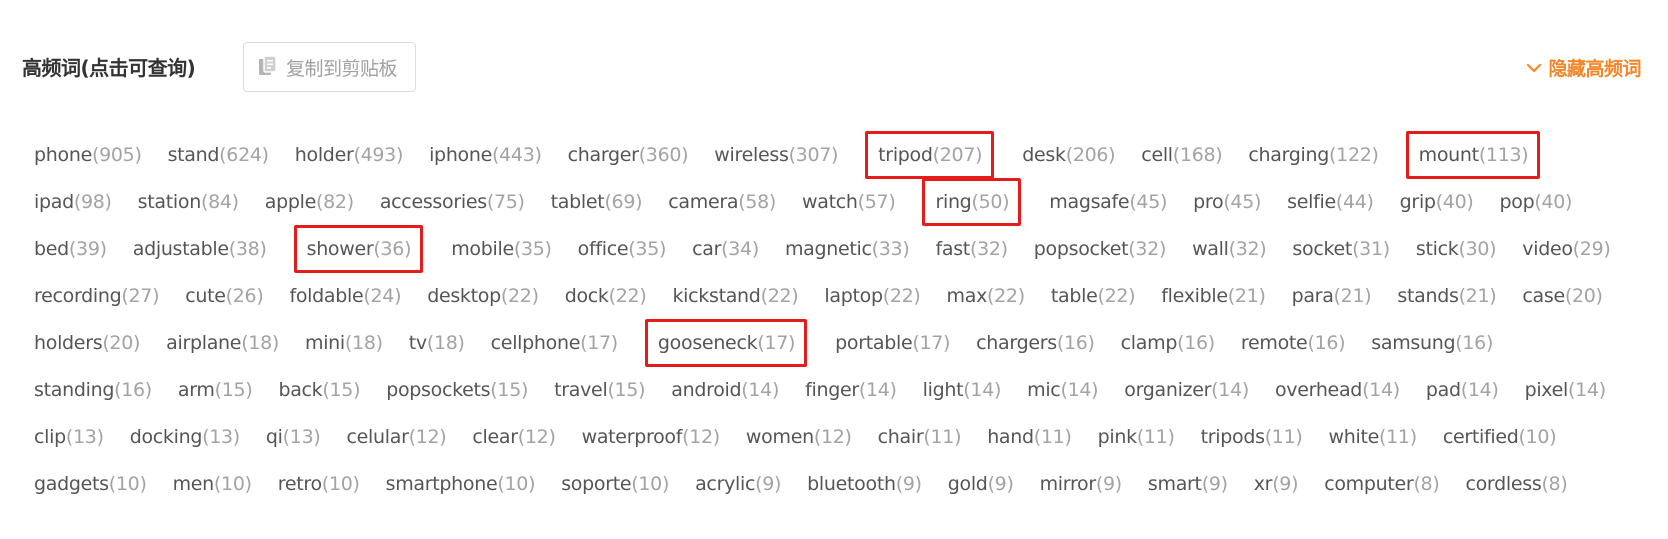 The image size is (1668, 539). I want to click on keyword-item: stand (624), so click(219, 155).